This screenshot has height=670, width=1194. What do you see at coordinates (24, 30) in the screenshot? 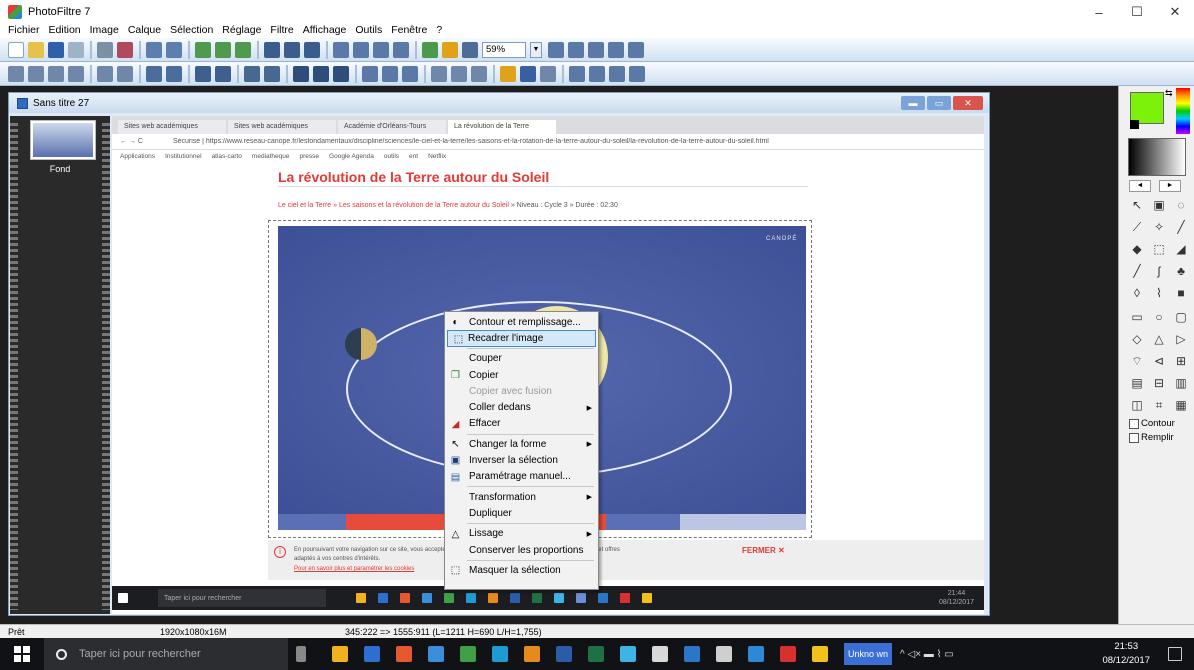
I see `menu-fichier: Fichier` at bounding box center [24, 30].